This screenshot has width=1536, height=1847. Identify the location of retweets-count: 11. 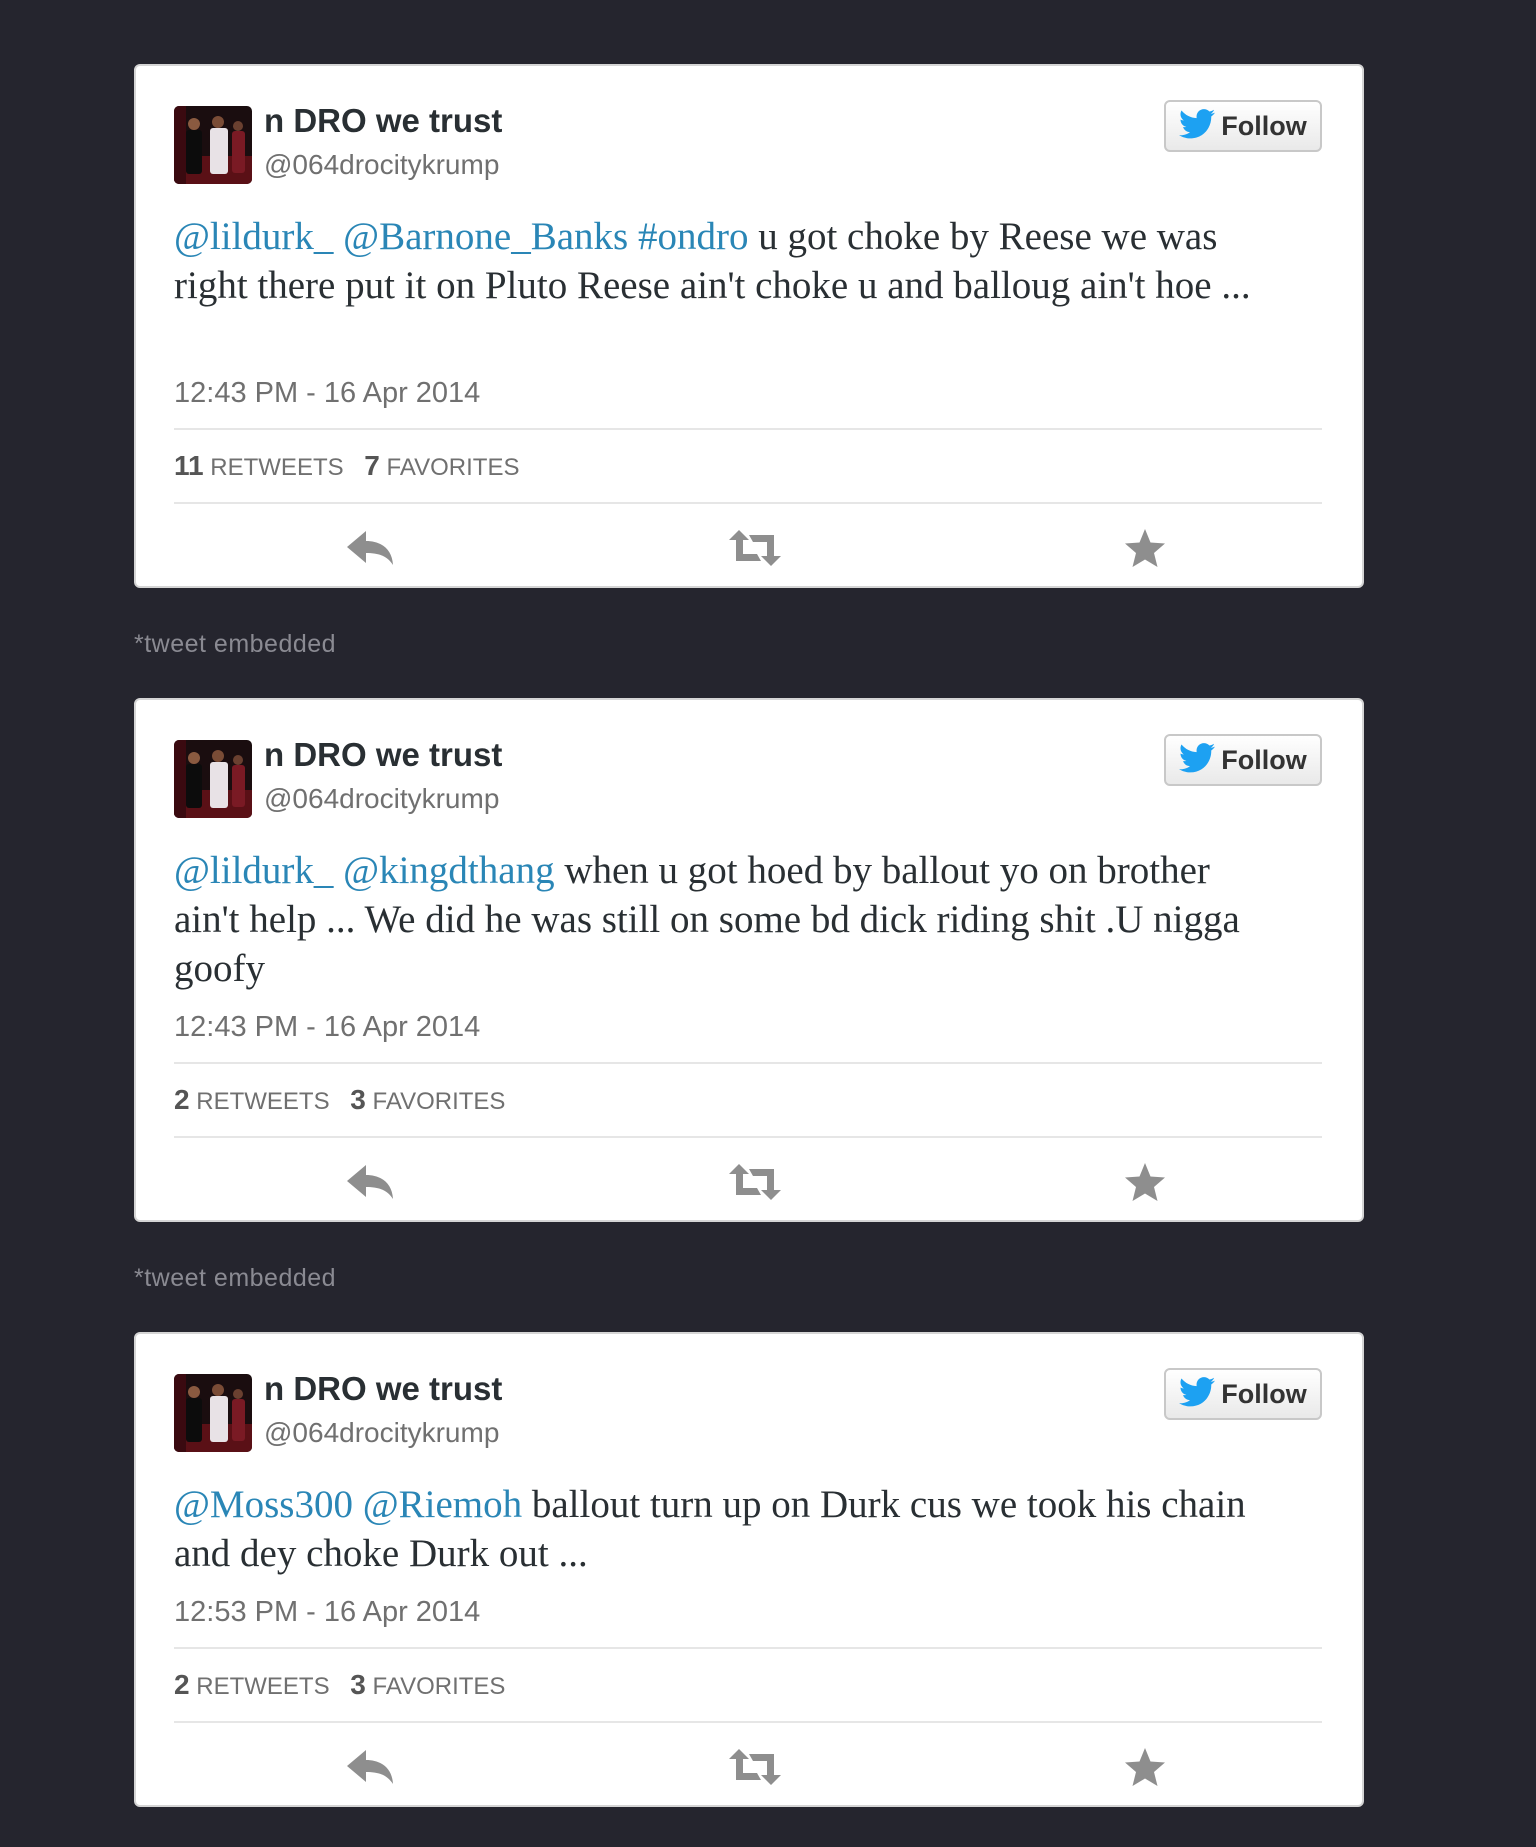
(189, 465).